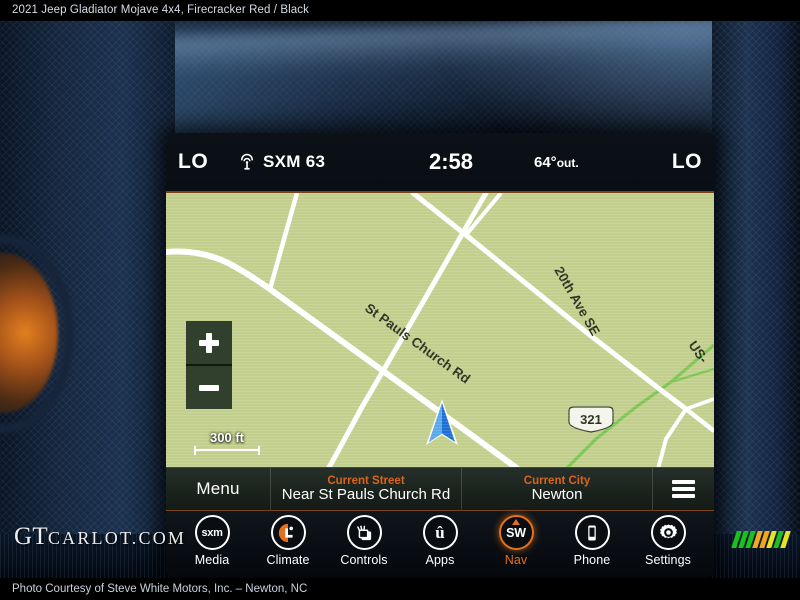 The image size is (800, 600). Describe the element at coordinates (699, 404) in the screenshot. I see `road-fork-c` at that location.